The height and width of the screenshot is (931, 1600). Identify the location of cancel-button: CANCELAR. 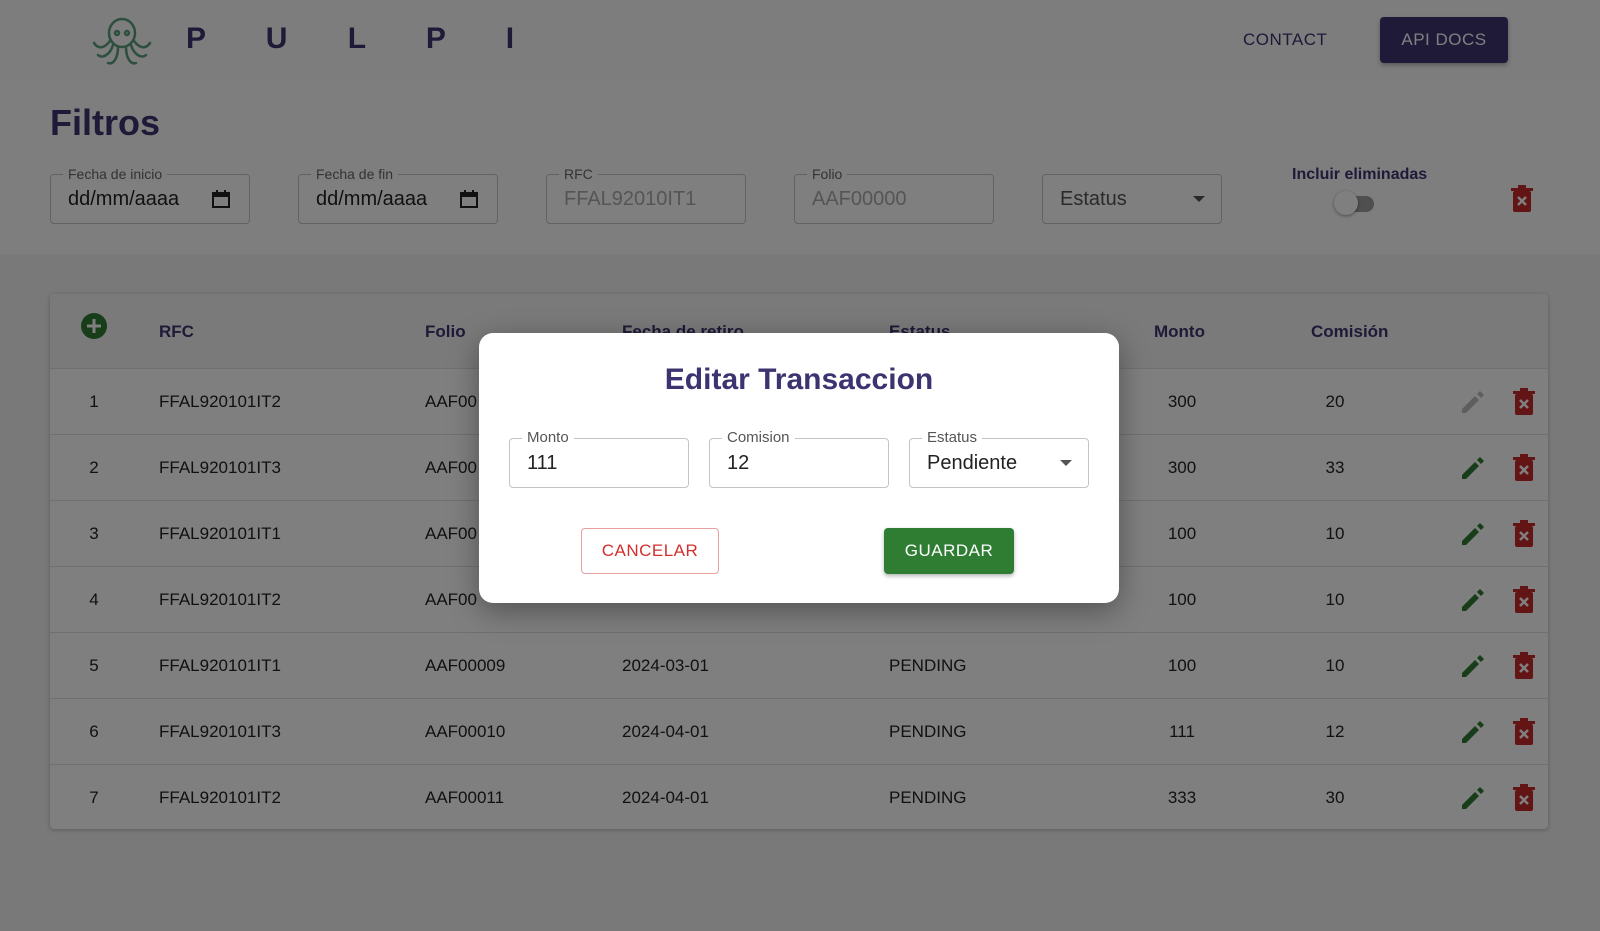
(650, 551).